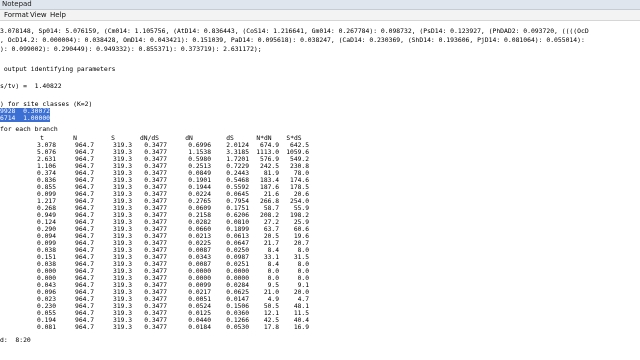  I want to click on table-cell: 0.023, so click(46, 299).